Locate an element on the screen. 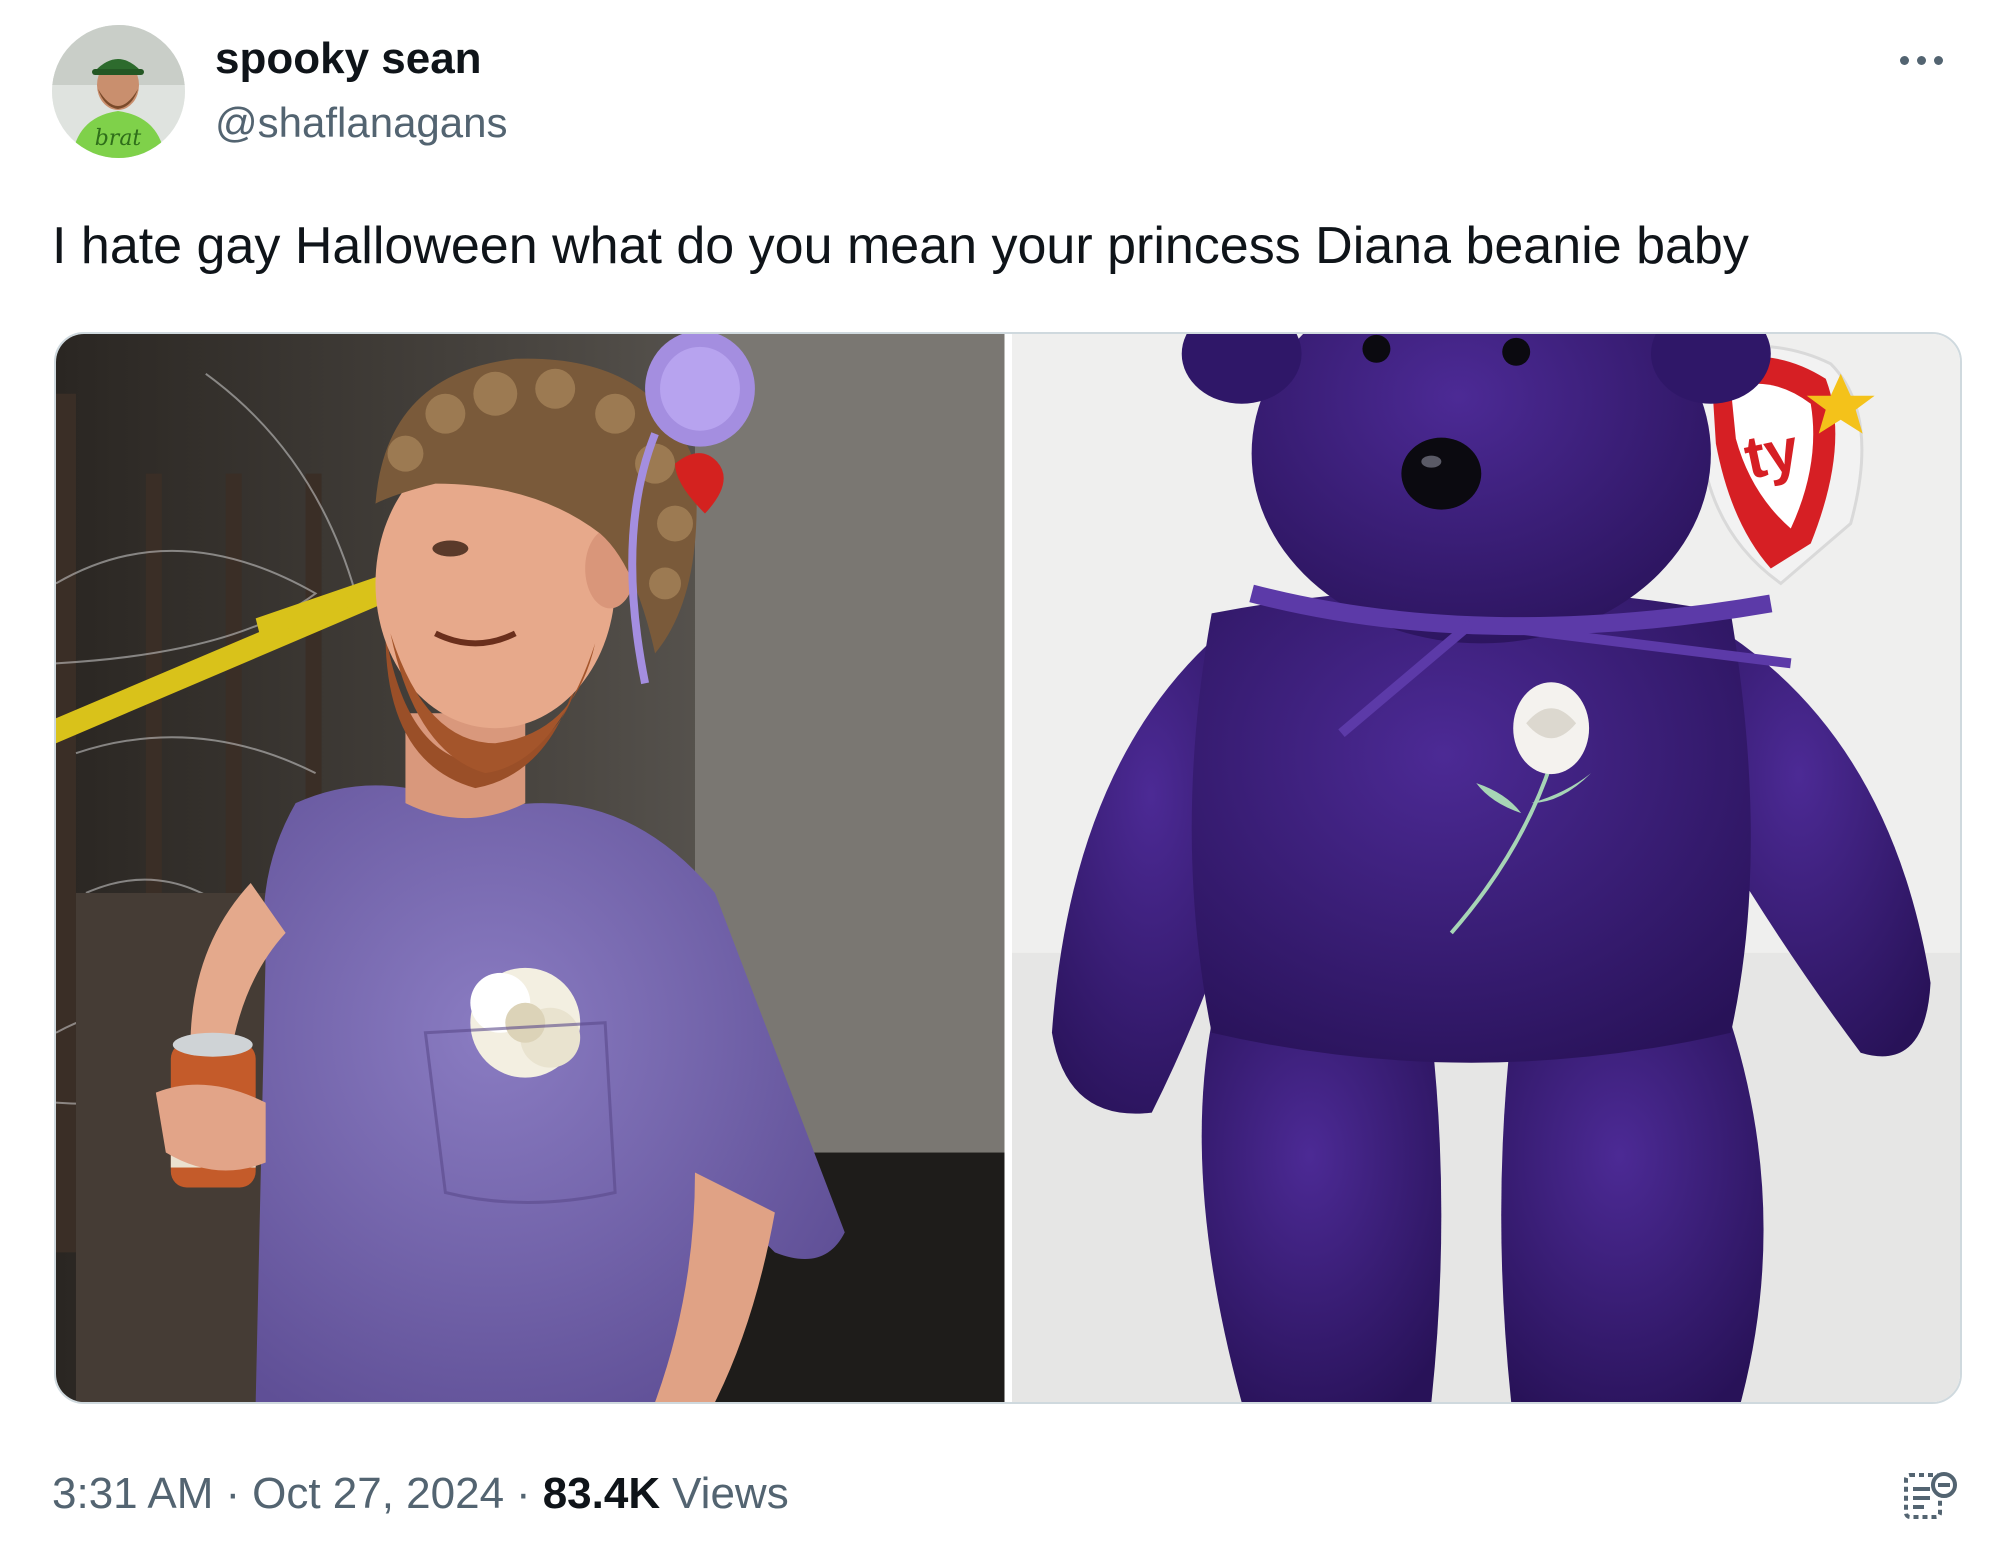  post-analytics-icon is located at coordinates (1930, 1495).